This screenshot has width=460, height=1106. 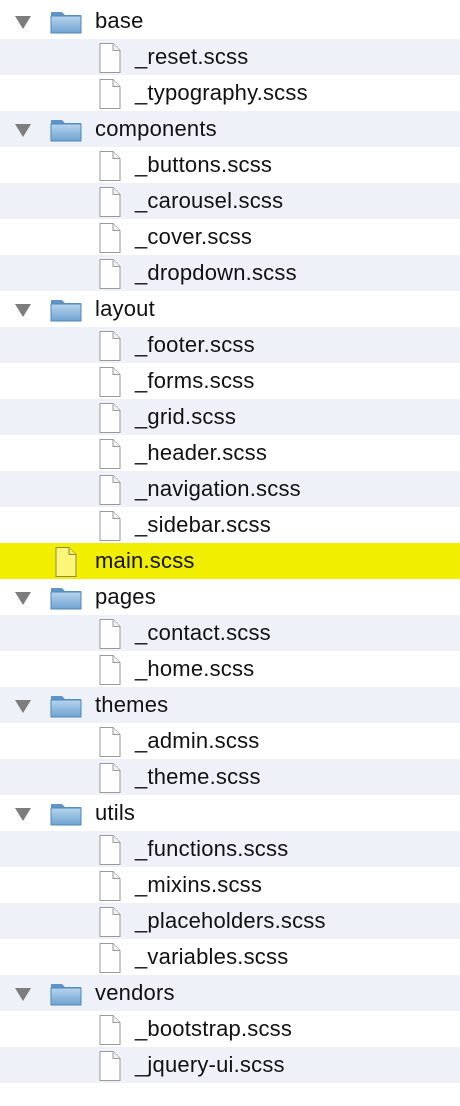 I want to click on folder-label: utils, so click(x=115, y=812).